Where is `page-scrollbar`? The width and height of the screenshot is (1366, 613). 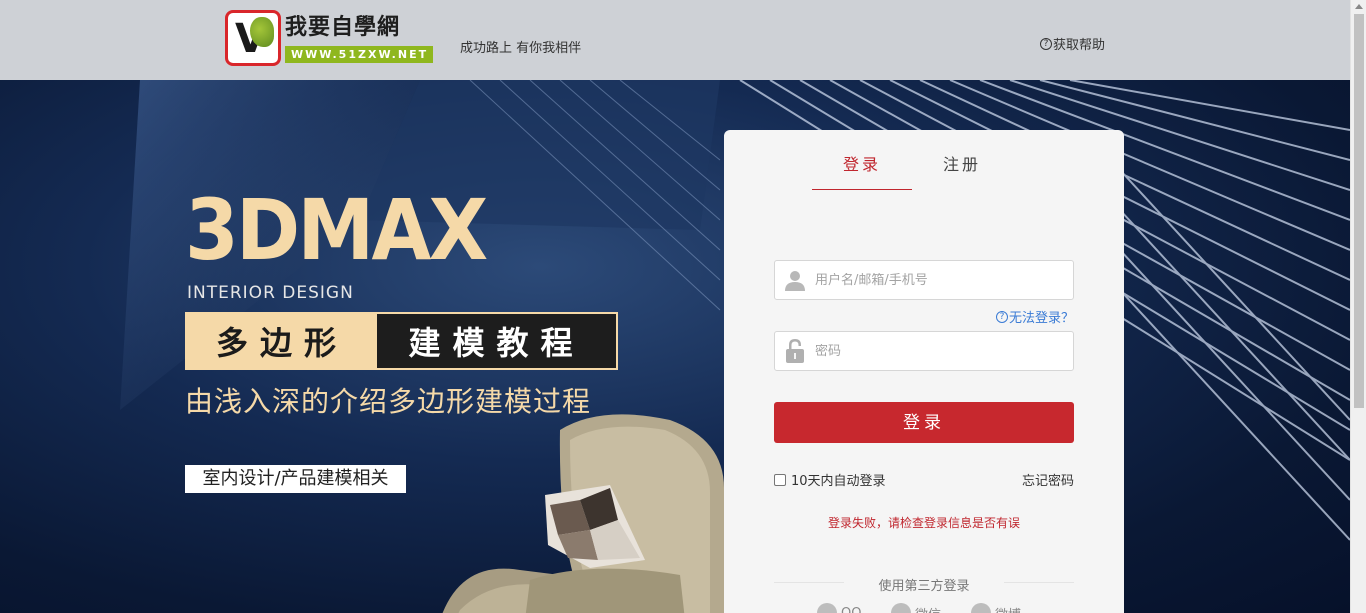
page-scrollbar is located at coordinates (1358, 306).